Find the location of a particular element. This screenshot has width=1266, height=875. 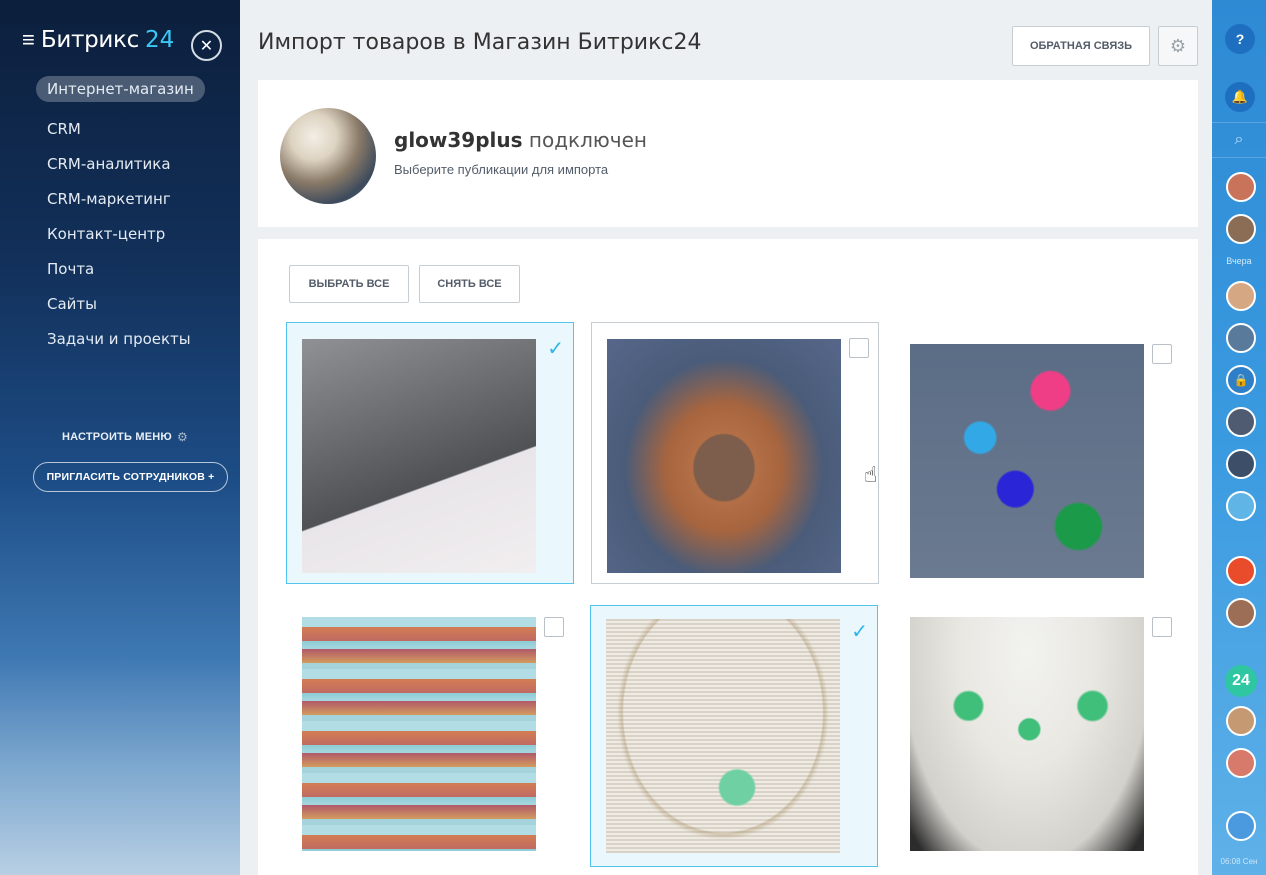

bitrix24-icon: 24 is located at coordinates (1241, 681).